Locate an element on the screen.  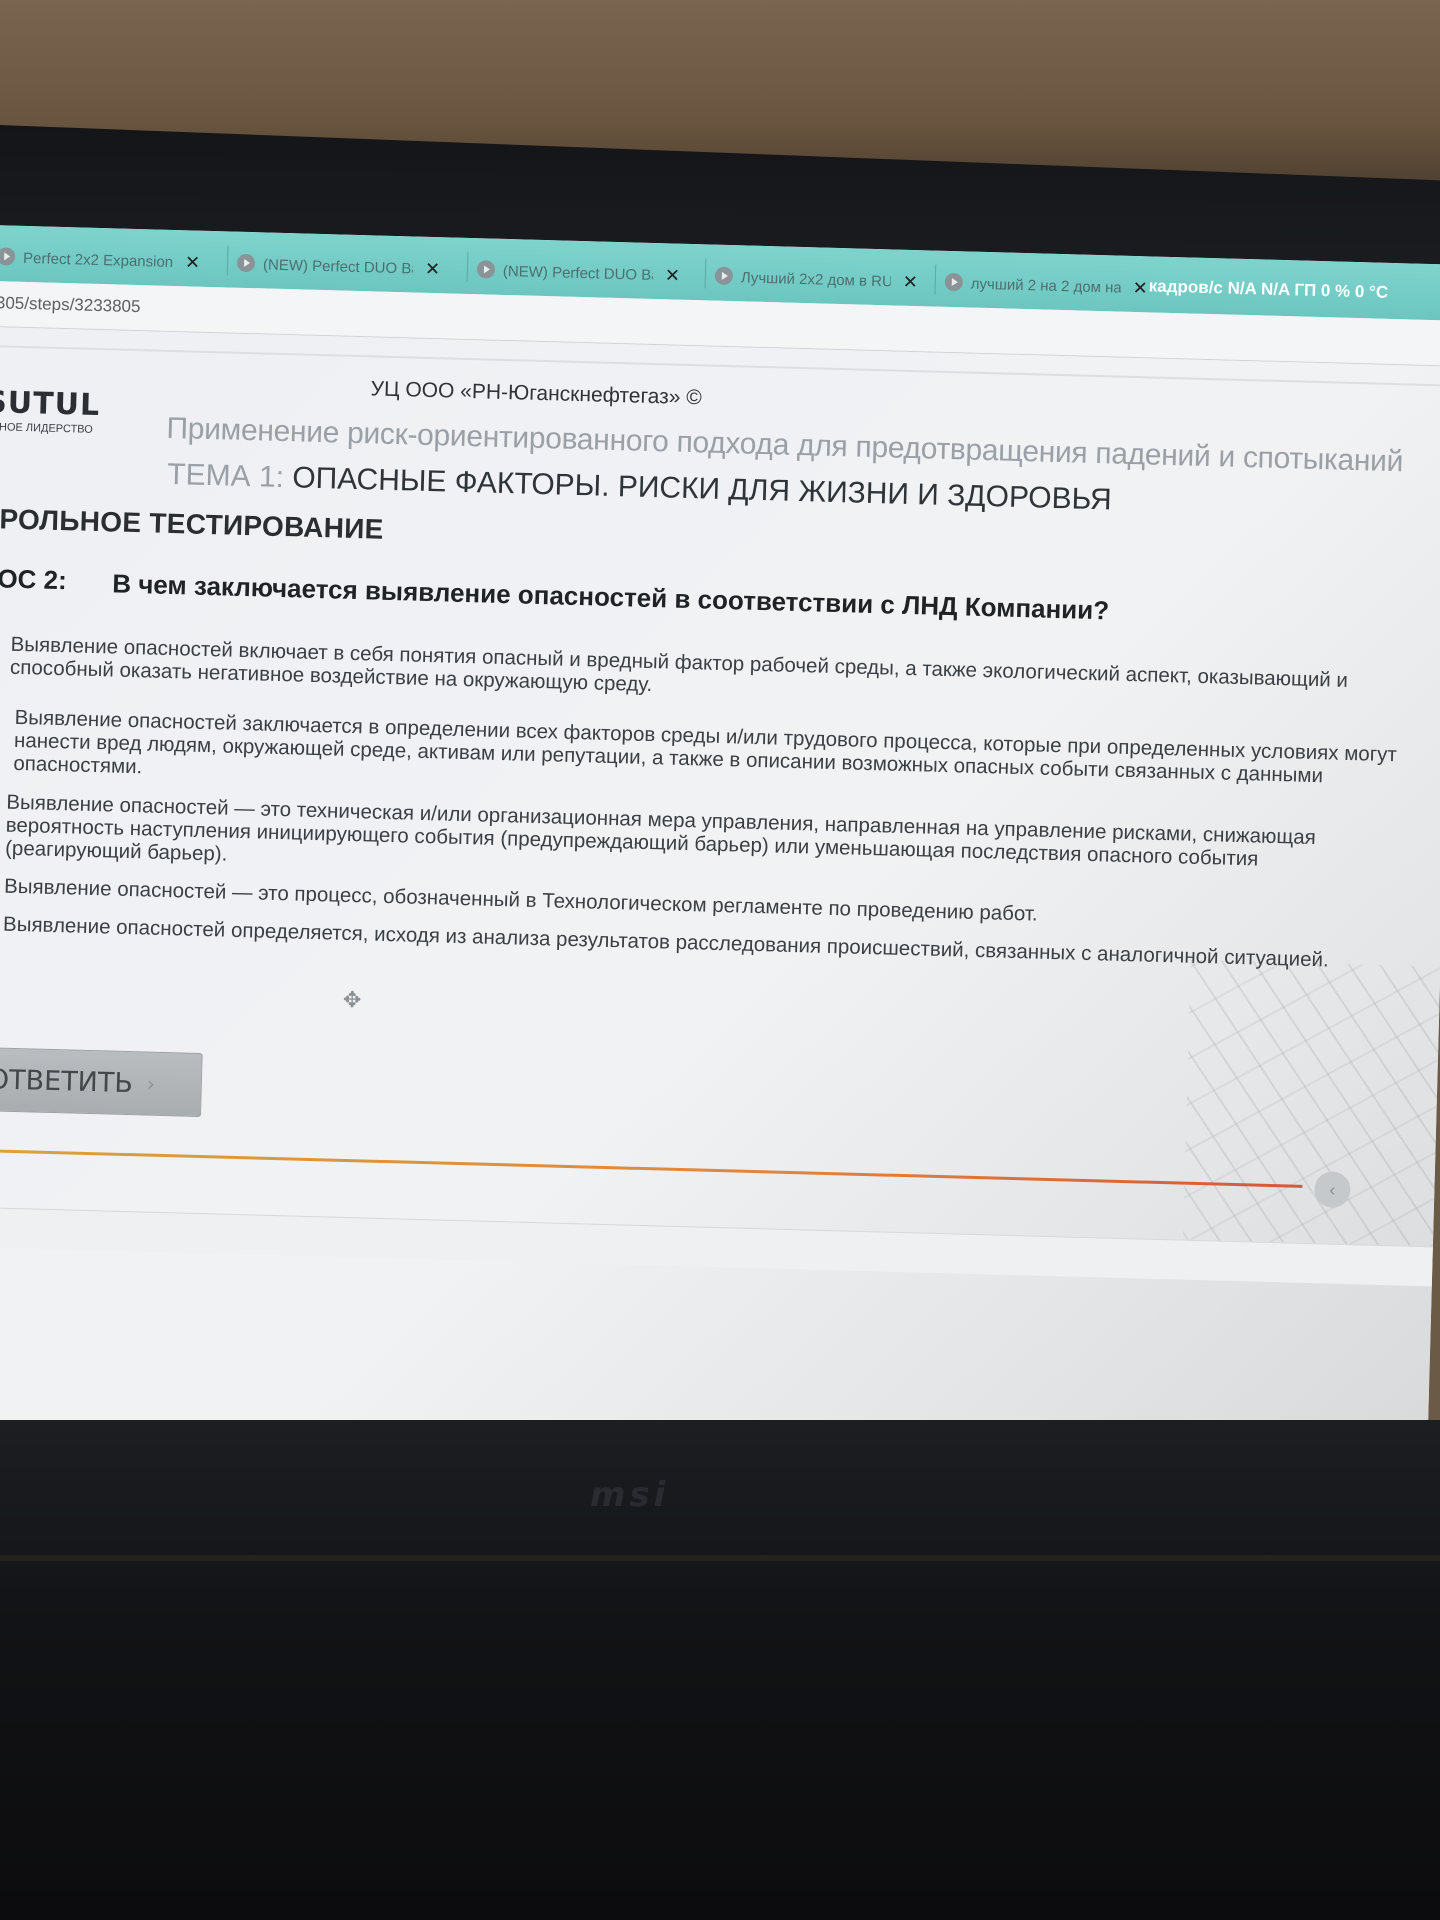
submit-label: ОТВЕТИТЬ is located at coordinates (67, 1081).